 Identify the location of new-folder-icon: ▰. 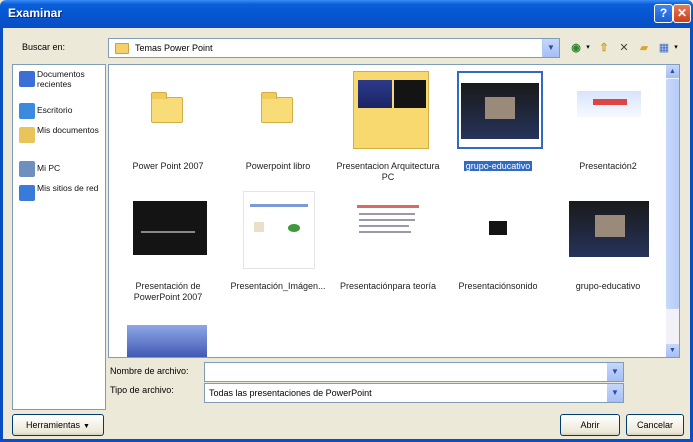
(644, 48).